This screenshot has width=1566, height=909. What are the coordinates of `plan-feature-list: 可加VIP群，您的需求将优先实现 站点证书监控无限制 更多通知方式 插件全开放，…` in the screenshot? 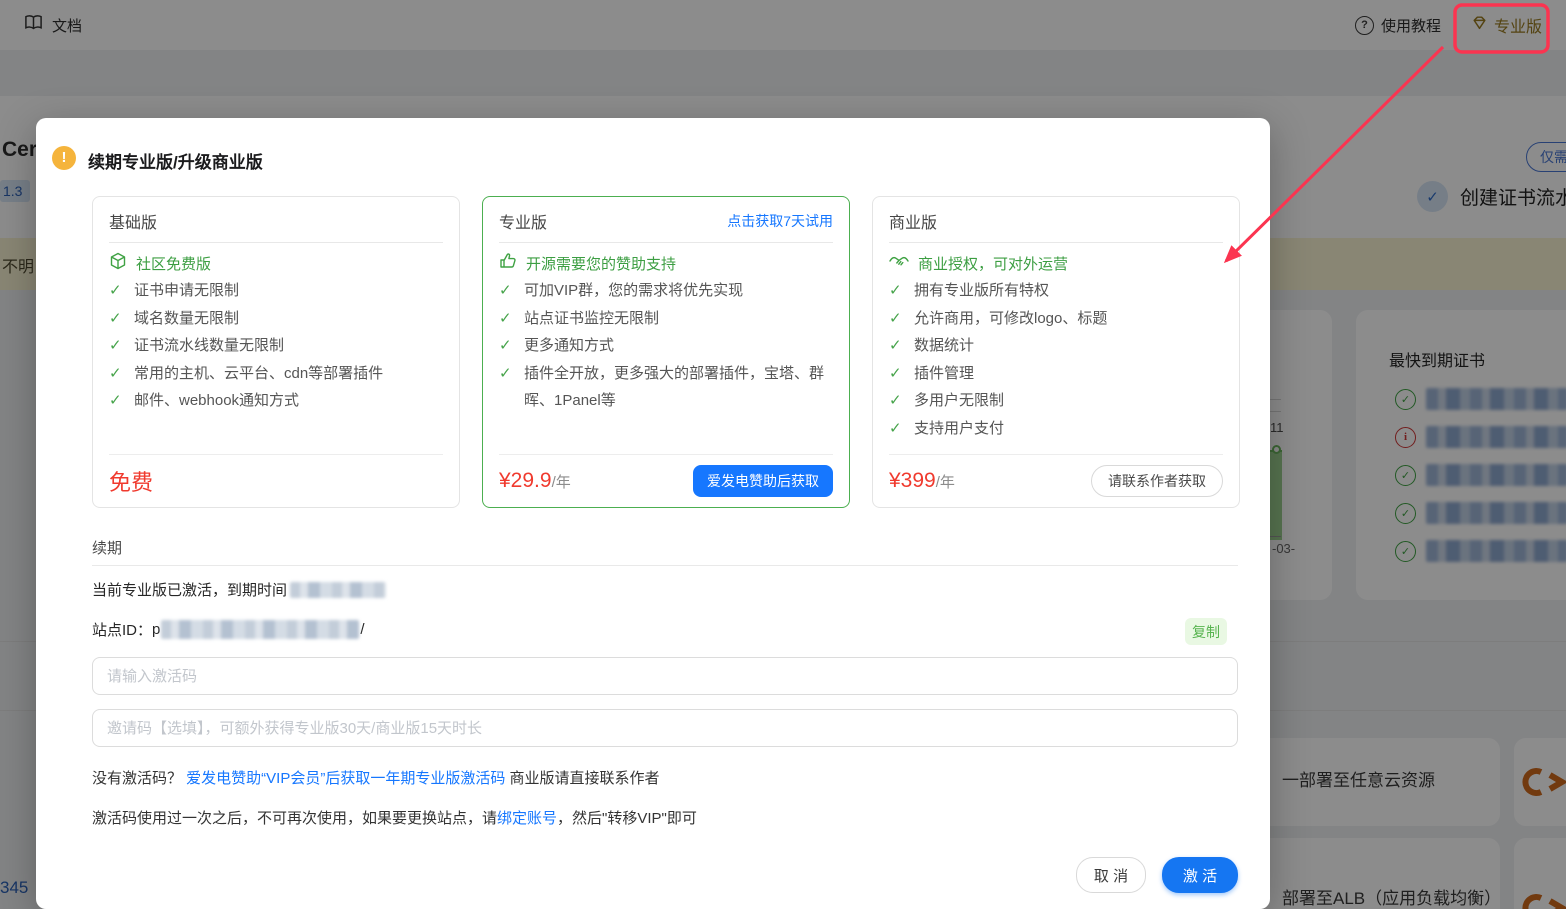 It's located at (666, 365).